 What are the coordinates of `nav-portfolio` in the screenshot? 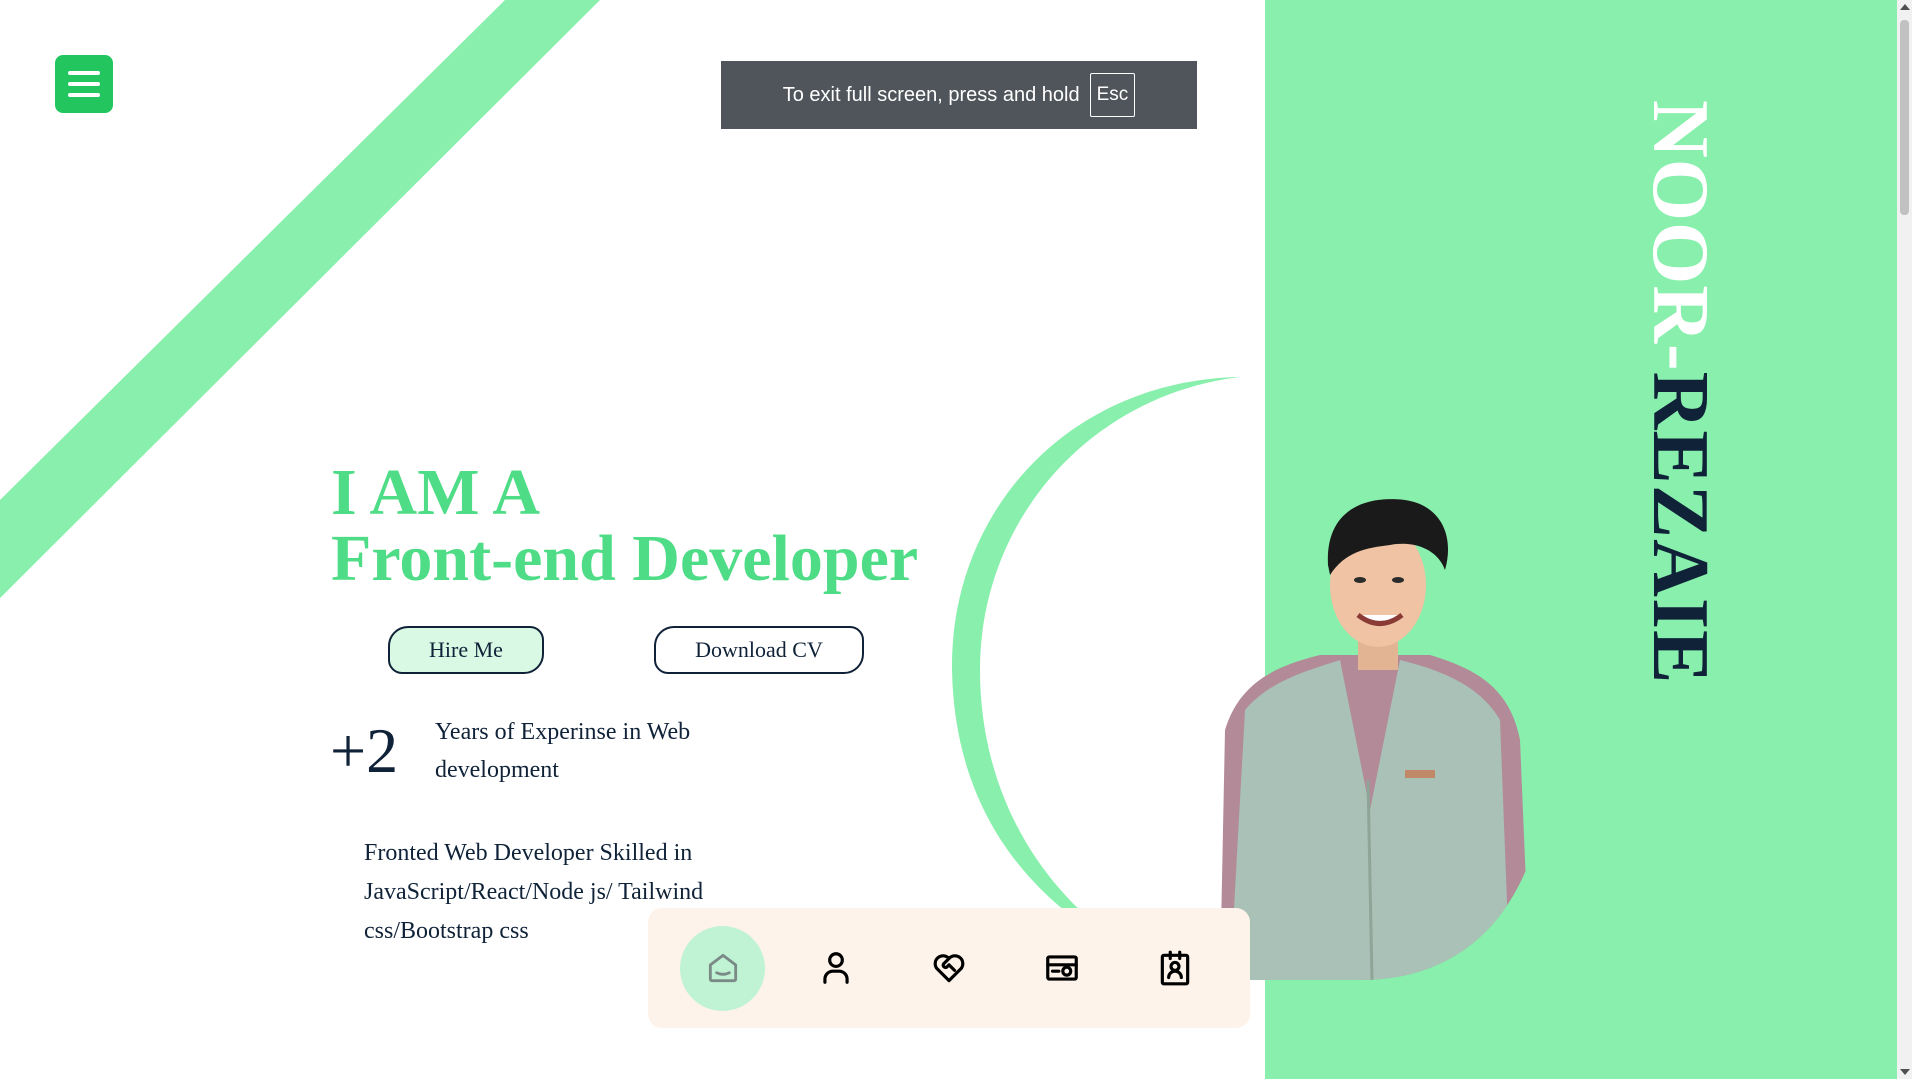 It's located at (1061, 968).